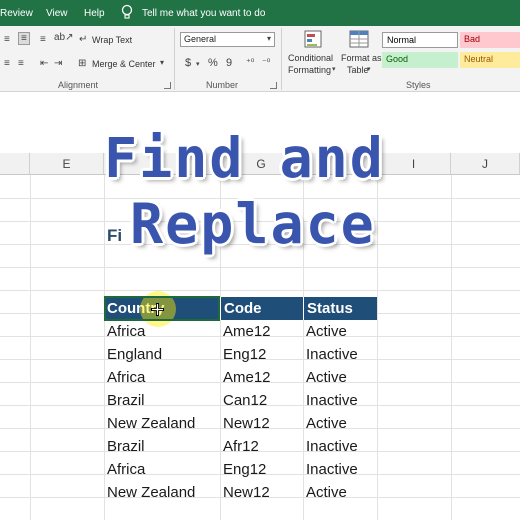  Describe the element at coordinates (200, 39) in the screenshot. I see `number-format-value: General` at that location.